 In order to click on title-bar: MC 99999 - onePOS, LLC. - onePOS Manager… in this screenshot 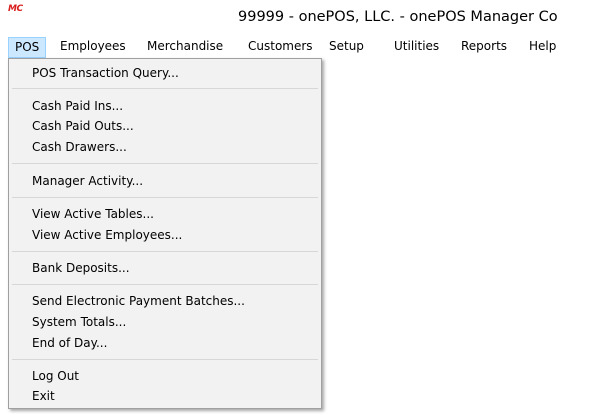, I will do `click(296, 18)`.